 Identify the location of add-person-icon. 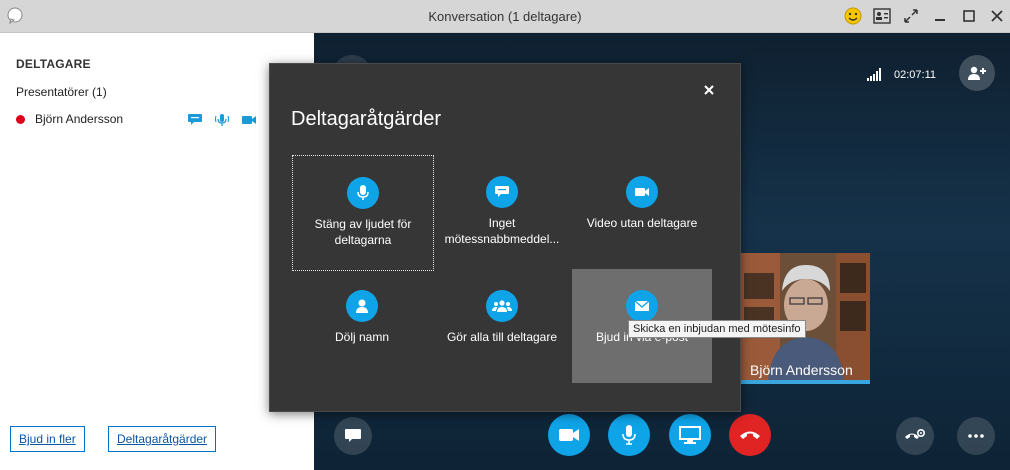
(977, 73).